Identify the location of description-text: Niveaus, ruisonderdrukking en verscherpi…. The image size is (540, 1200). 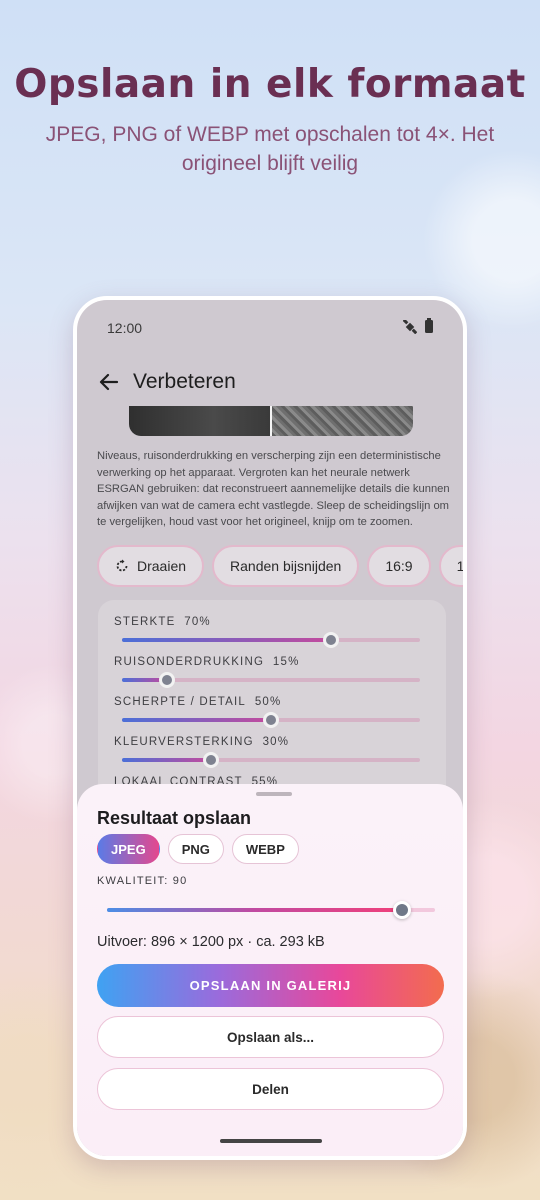
(273, 489).